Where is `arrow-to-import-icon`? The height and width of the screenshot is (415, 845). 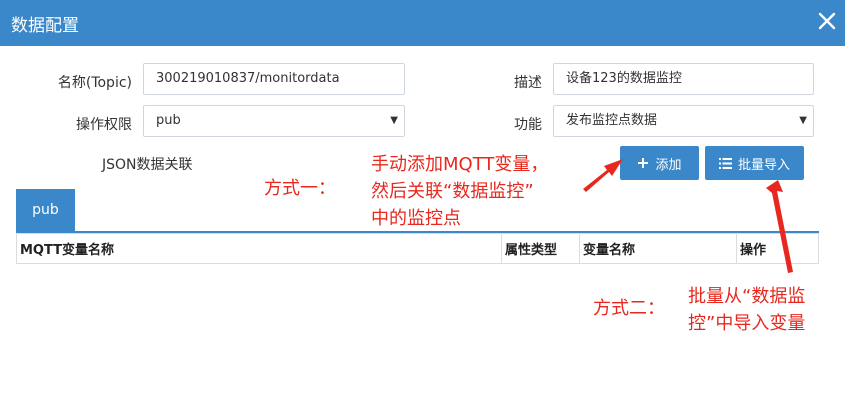 arrow-to-import-icon is located at coordinates (779, 226).